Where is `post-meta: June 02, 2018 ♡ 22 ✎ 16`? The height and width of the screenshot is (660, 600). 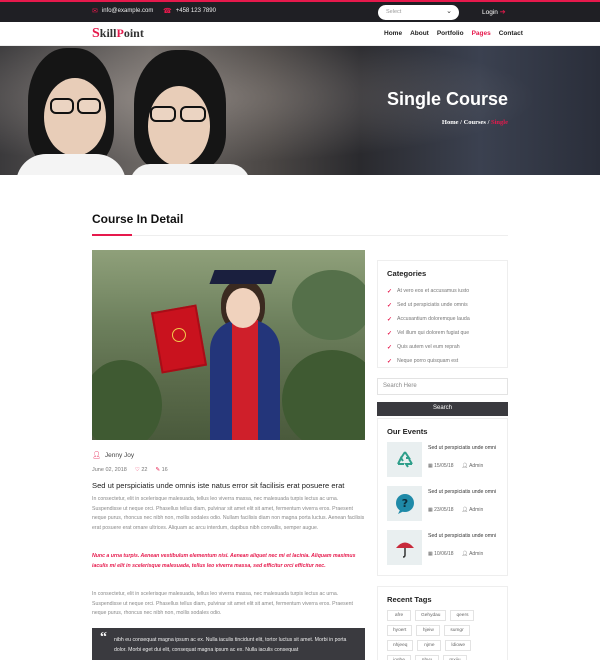 post-meta: June 02, 2018 ♡ 22 ✎ 16 is located at coordinates (130, 470).